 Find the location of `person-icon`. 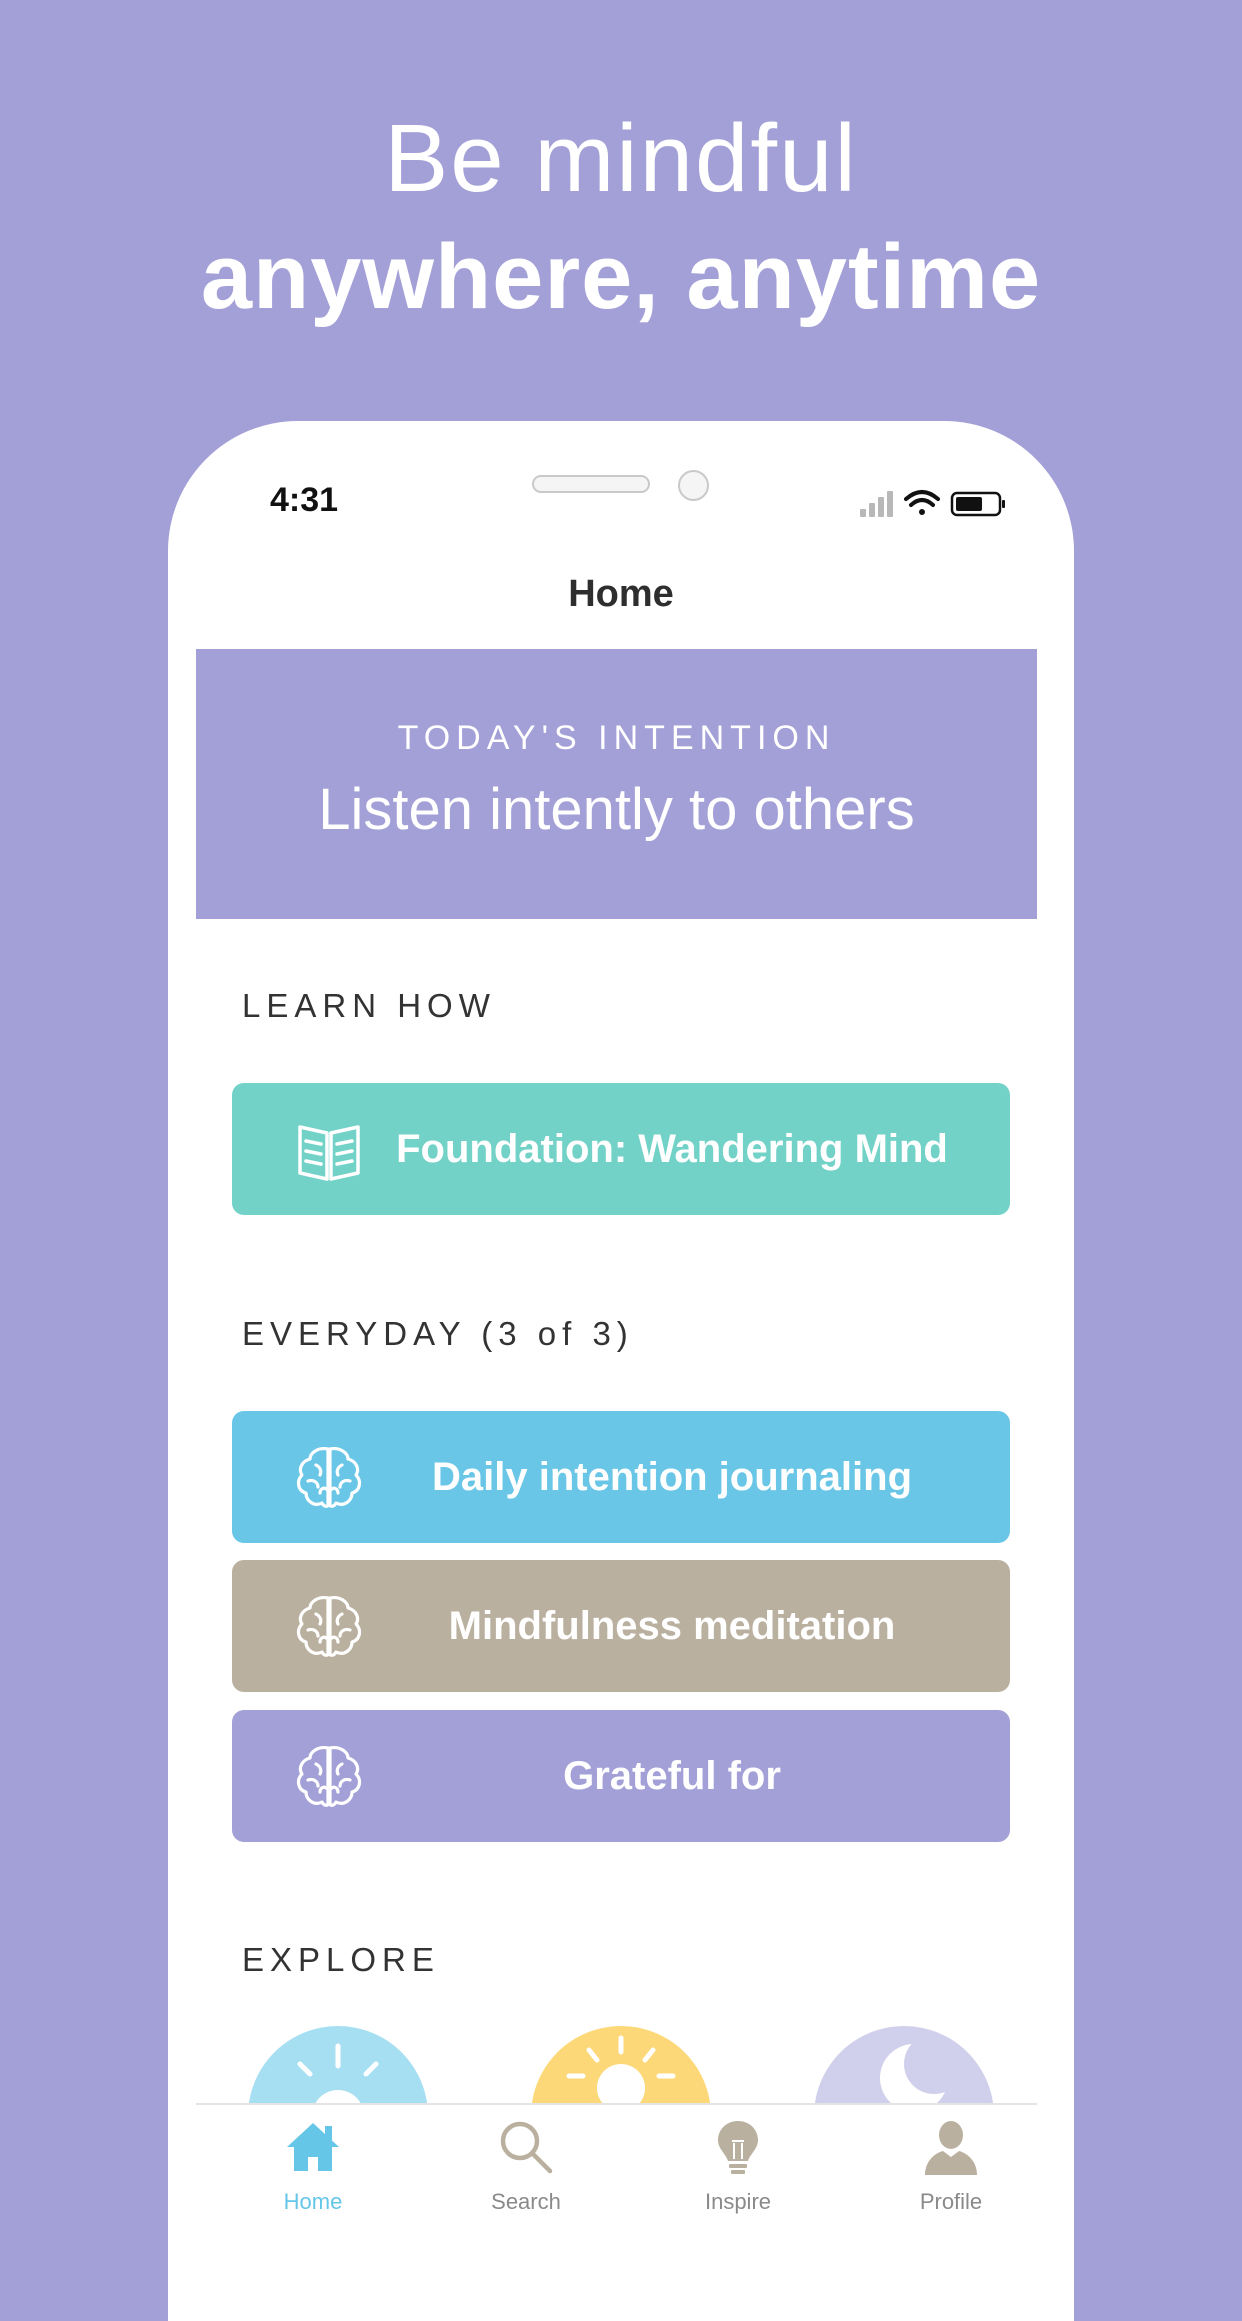

person-icon is located at coordinates (951, 2148).